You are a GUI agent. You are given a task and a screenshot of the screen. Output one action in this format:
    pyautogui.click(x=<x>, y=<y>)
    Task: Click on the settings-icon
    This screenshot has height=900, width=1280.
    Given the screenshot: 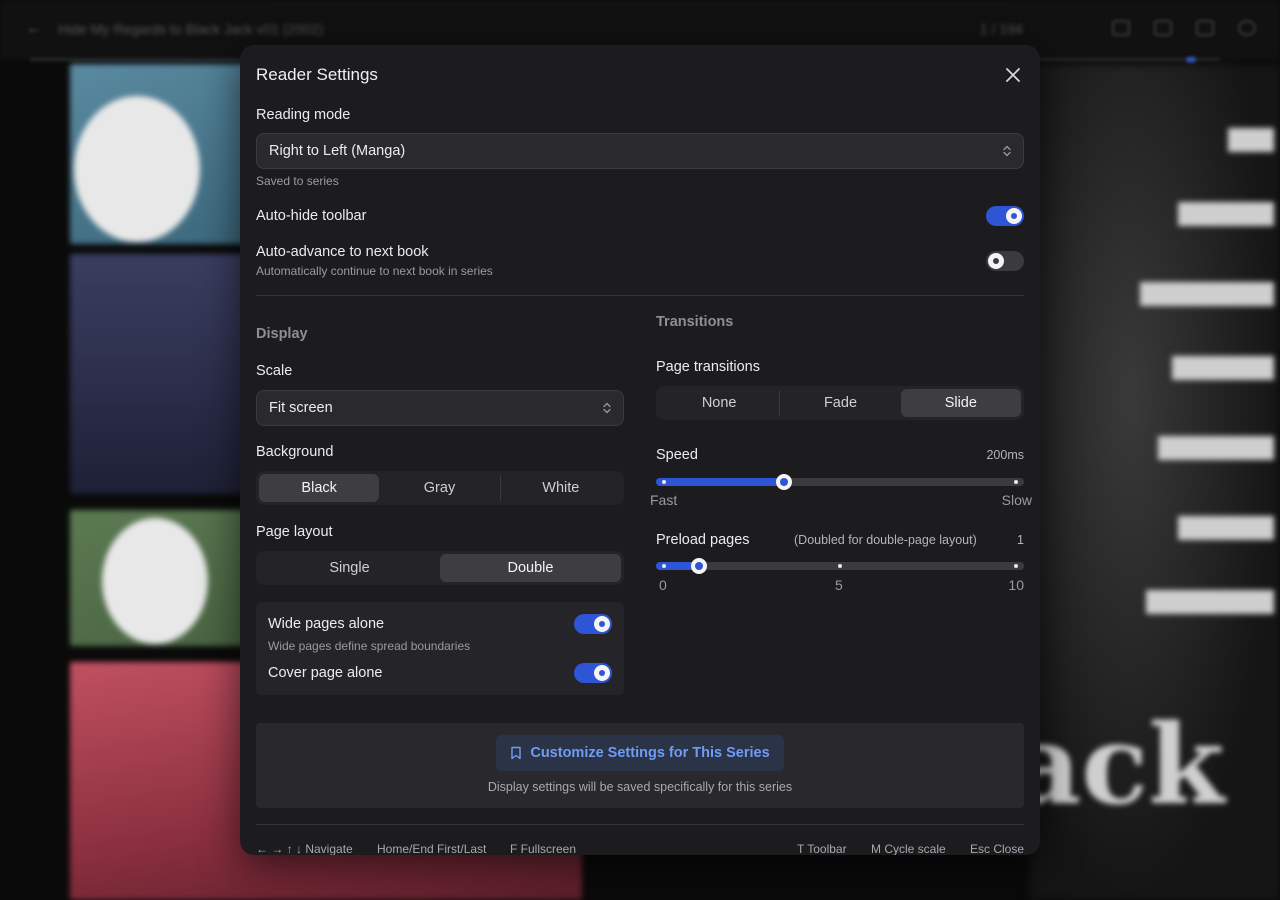 What is the action you would take?
    pyautogui.click(x=1247, y=28)
    